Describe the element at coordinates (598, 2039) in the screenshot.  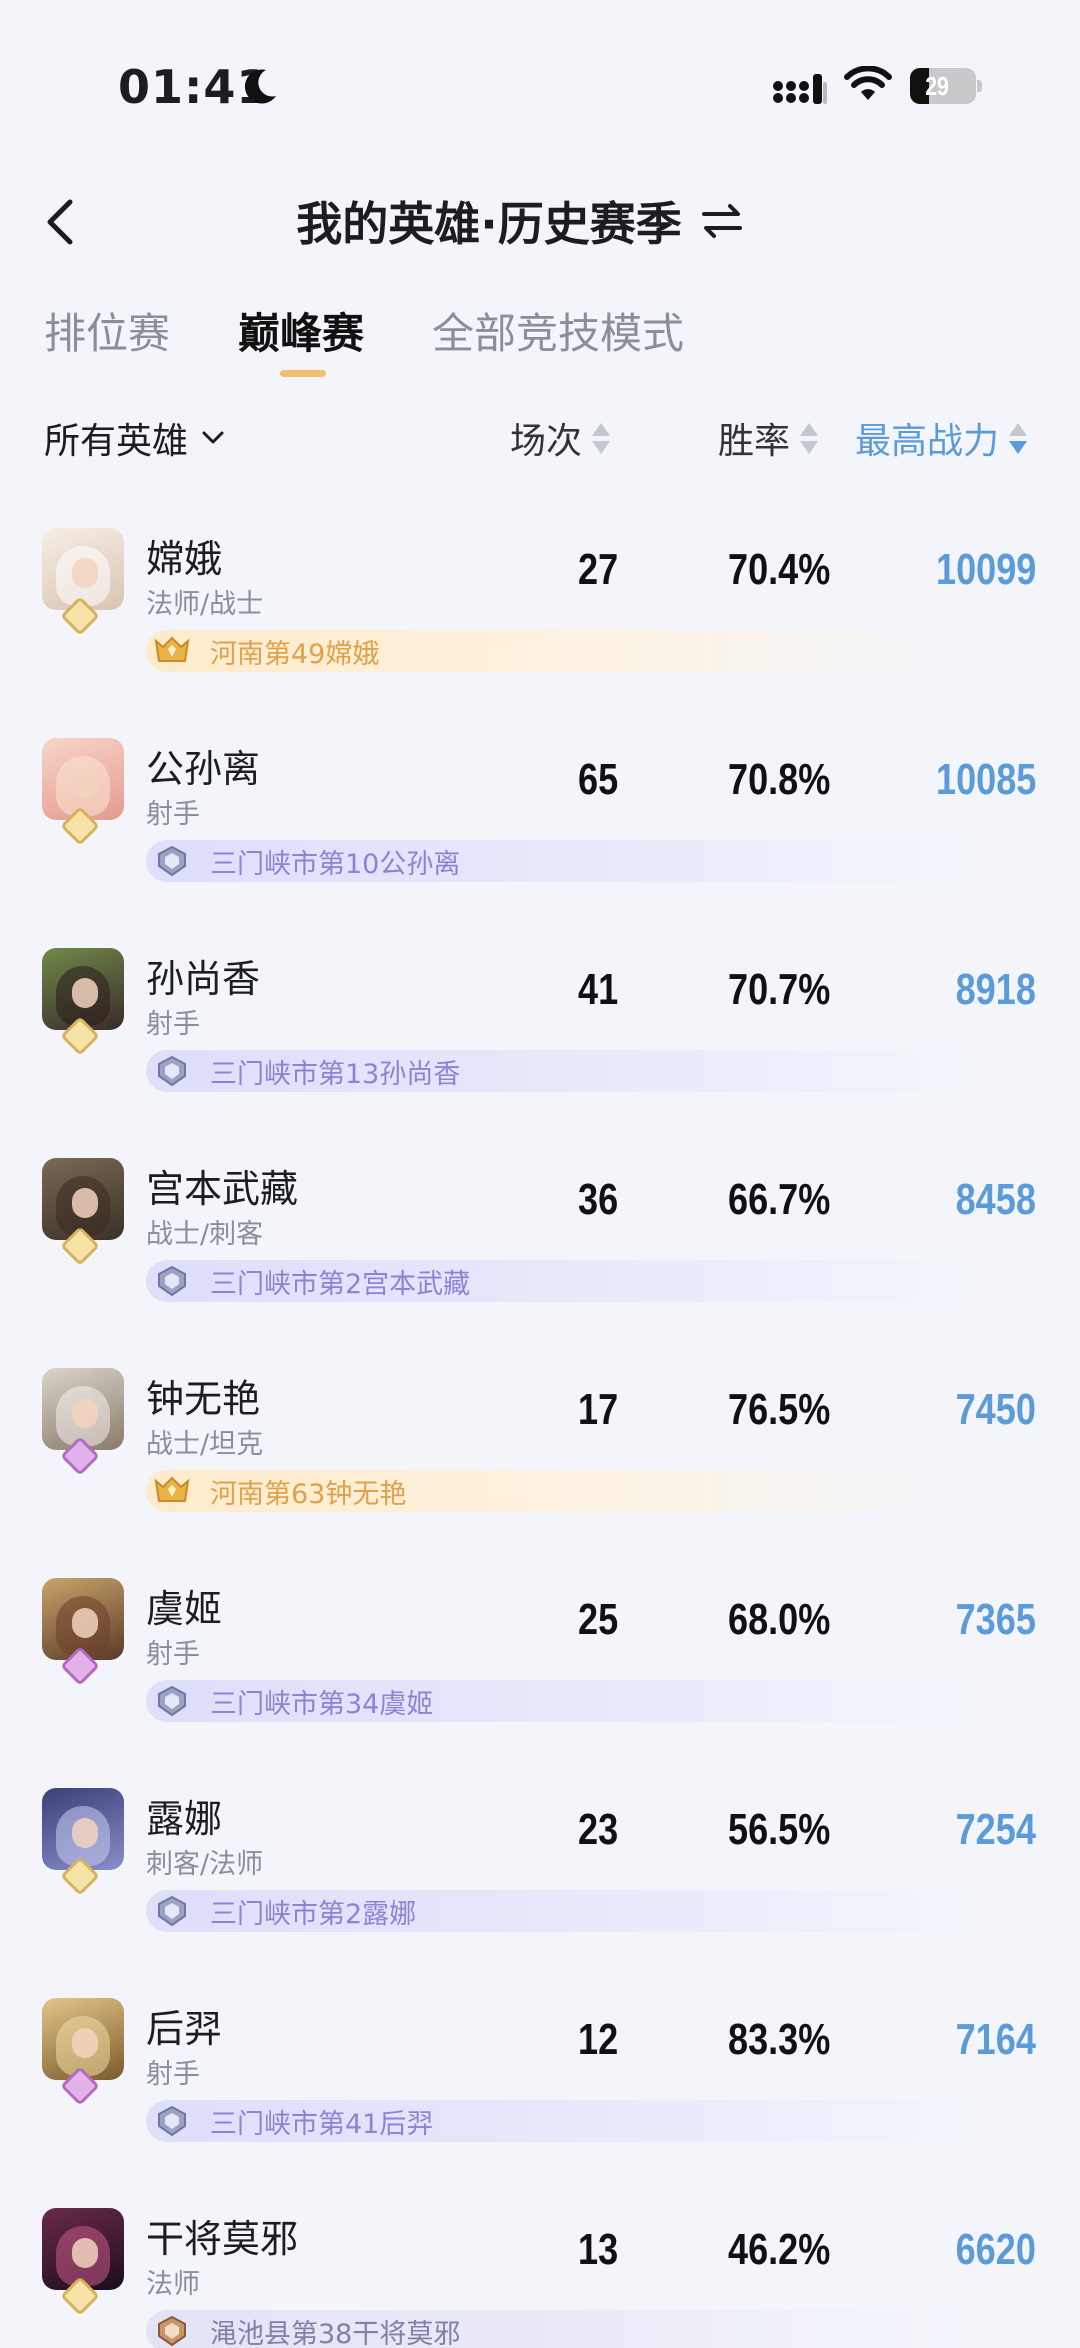
I see `games-count: 12` at that location.